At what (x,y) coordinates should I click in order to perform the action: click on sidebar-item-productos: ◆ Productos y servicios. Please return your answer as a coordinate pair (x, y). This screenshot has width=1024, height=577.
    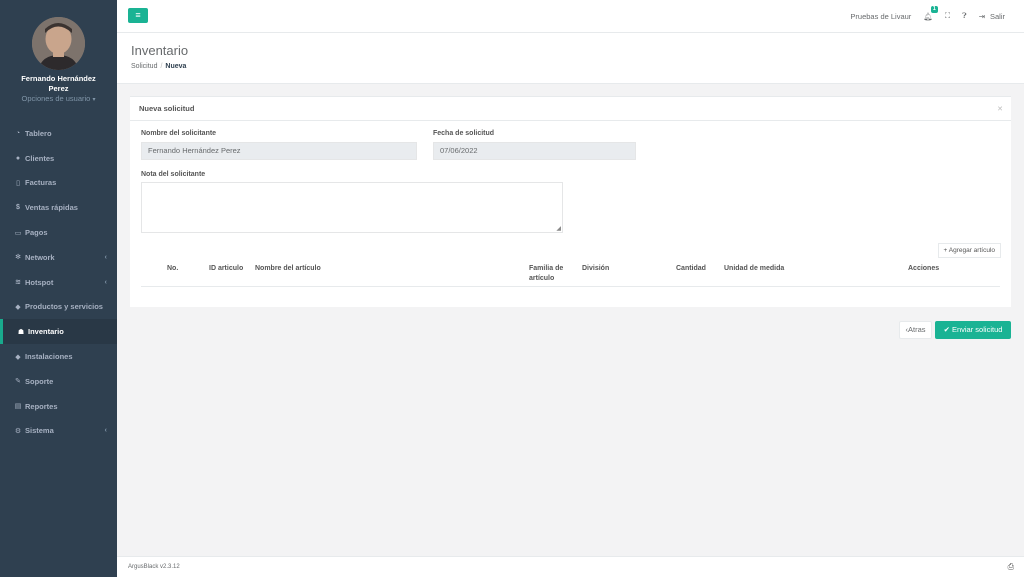
    Looking at the image, I should click on (58, 307).